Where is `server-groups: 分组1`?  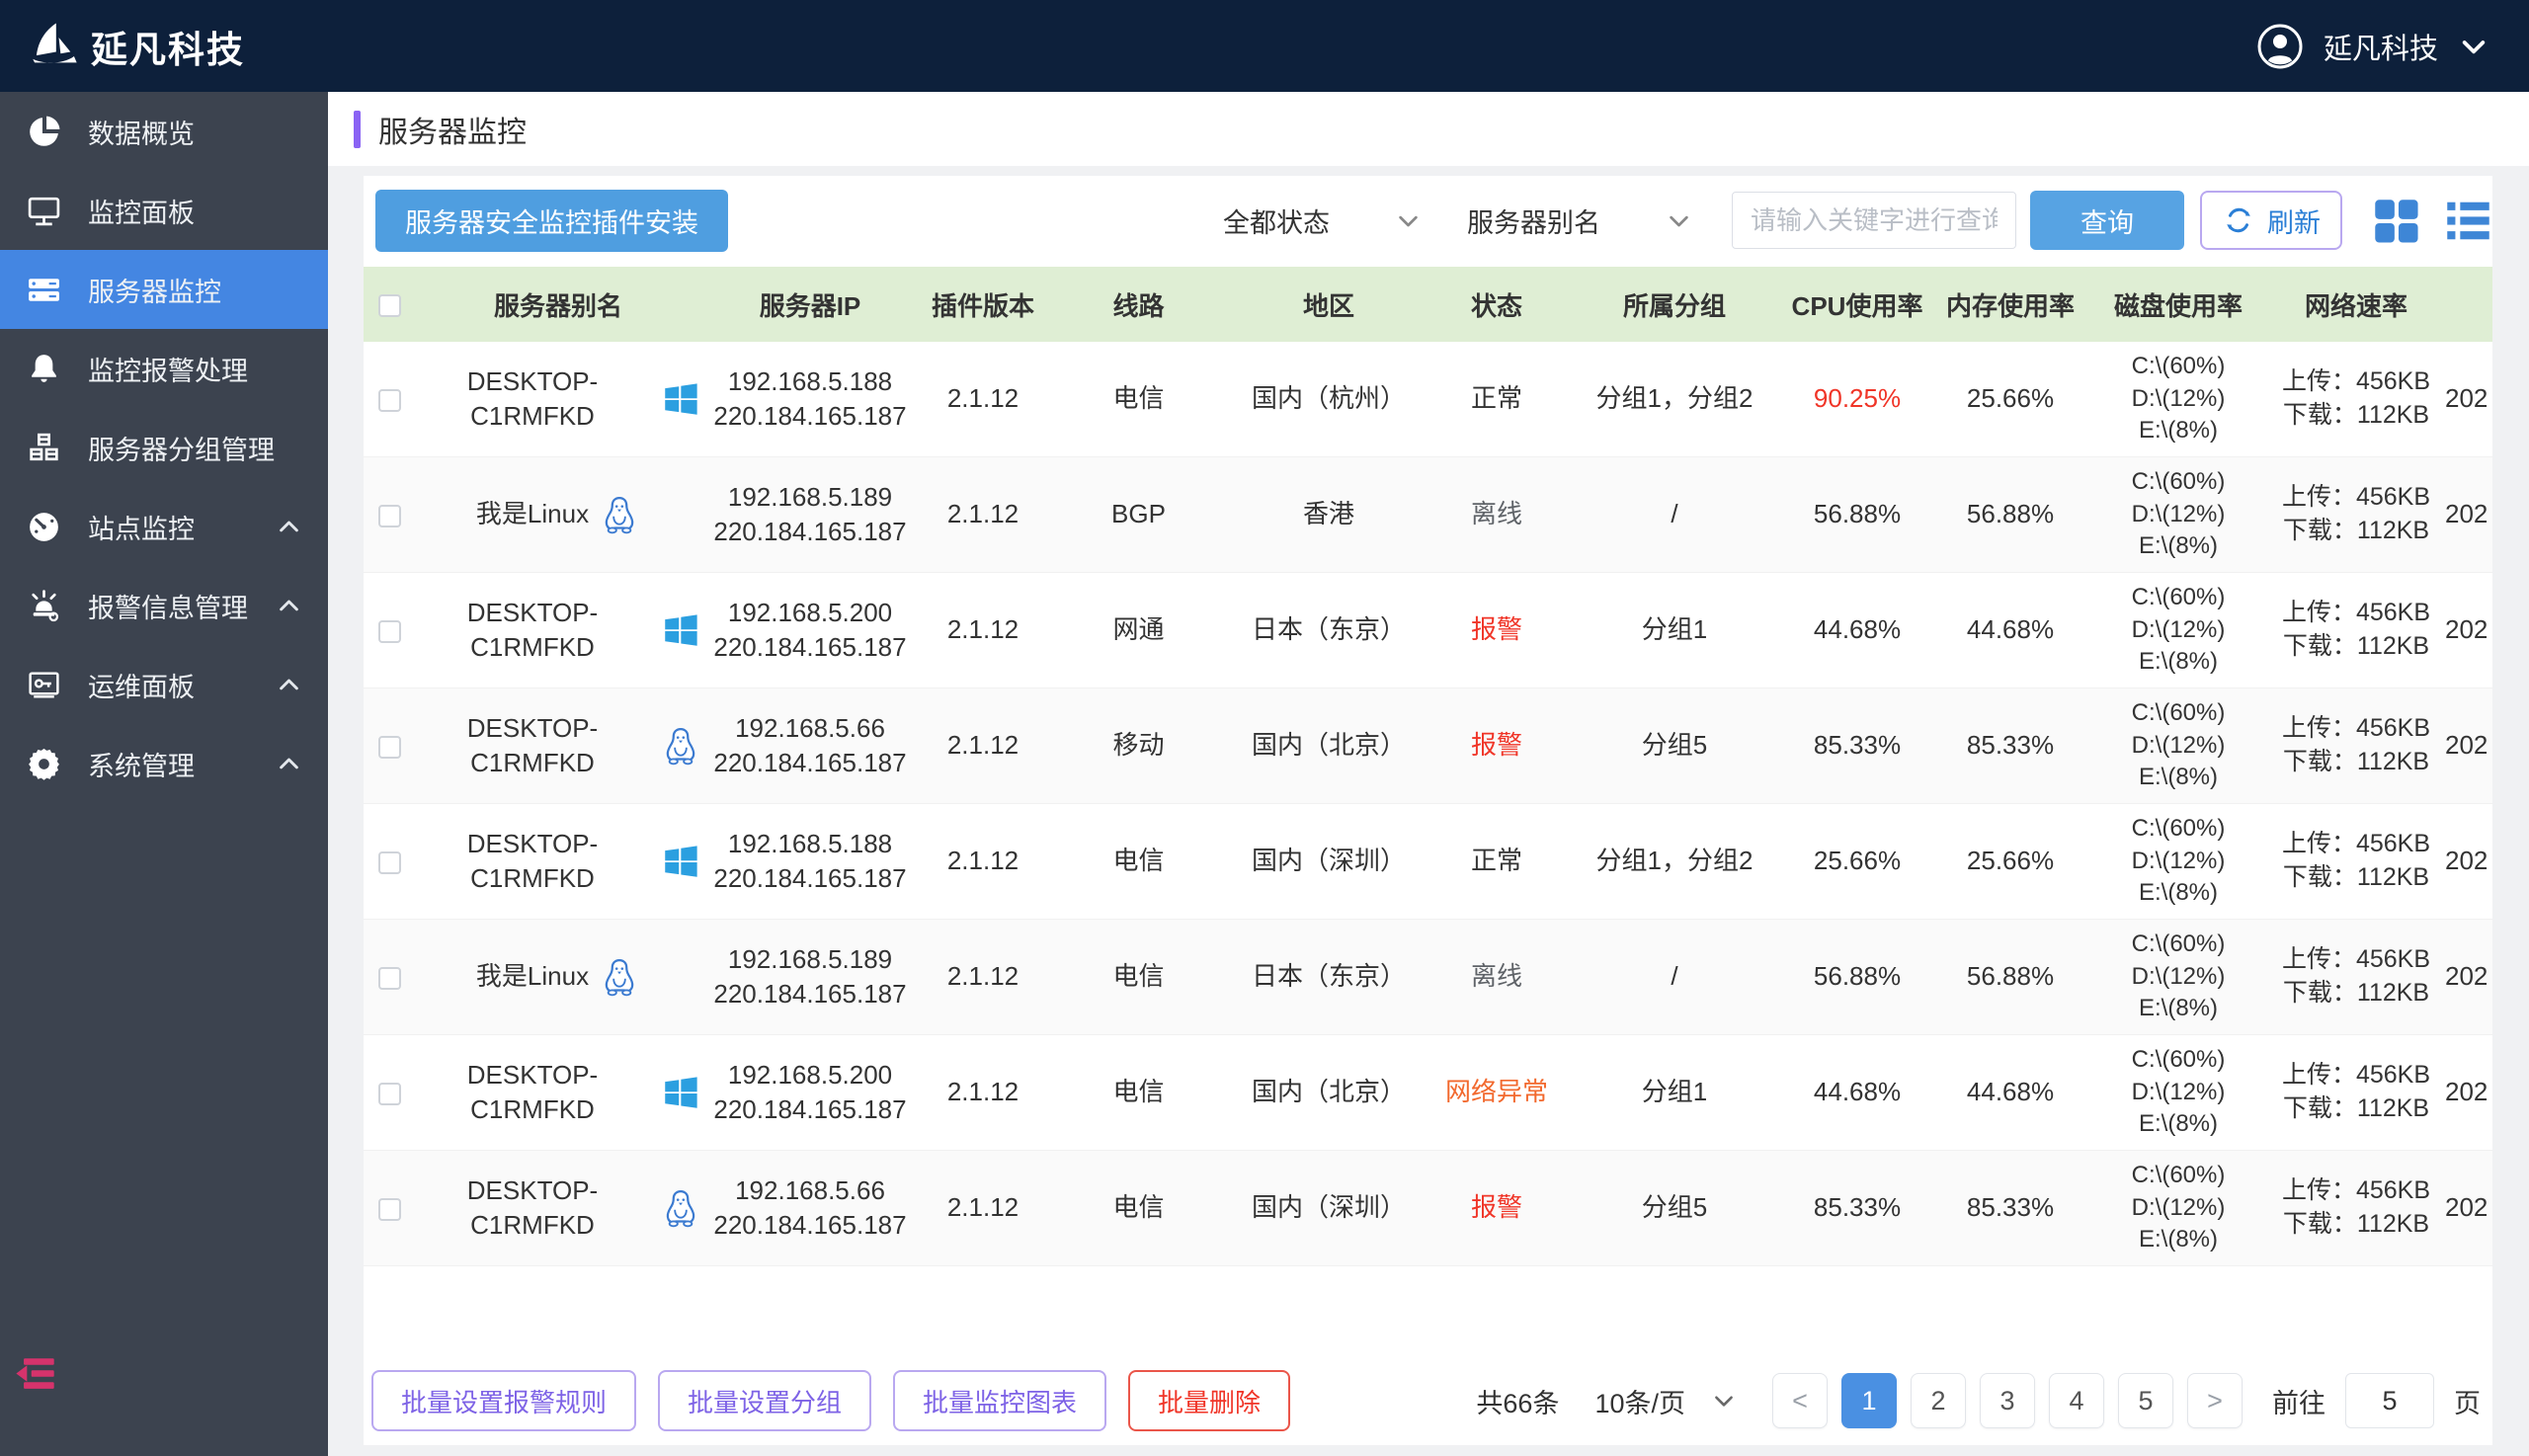
server-groups: 分组1 is located at coordinates (1674, 629).